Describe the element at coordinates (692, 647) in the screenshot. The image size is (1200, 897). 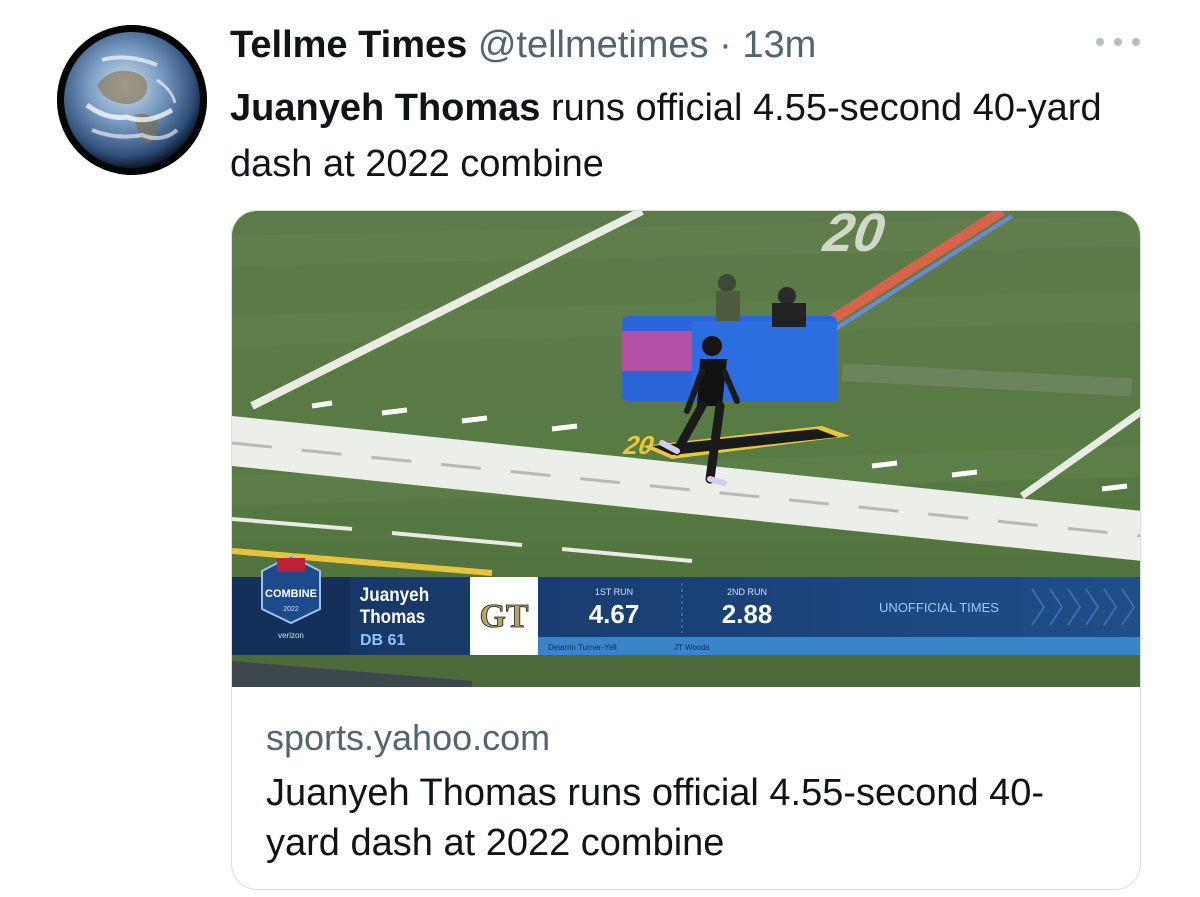
I see `ticker-name-2: JT Woods` at that location.